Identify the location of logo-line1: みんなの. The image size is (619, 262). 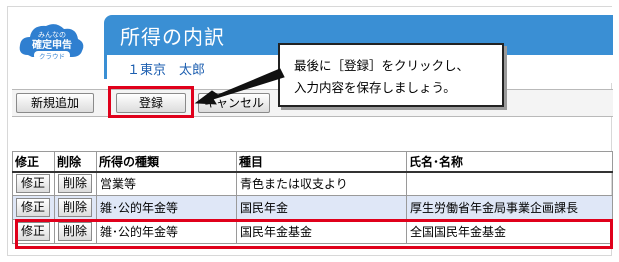
(52, 35).